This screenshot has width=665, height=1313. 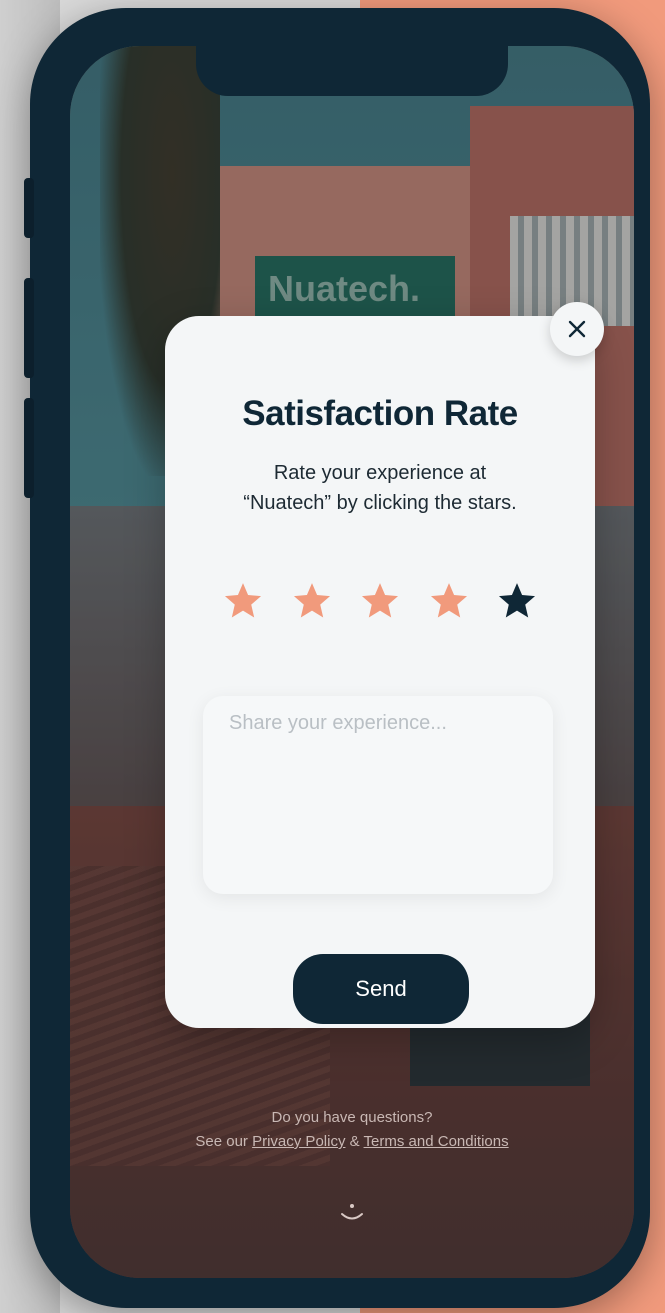 I want to click on experience-textarea, so click(x=378, y=795).